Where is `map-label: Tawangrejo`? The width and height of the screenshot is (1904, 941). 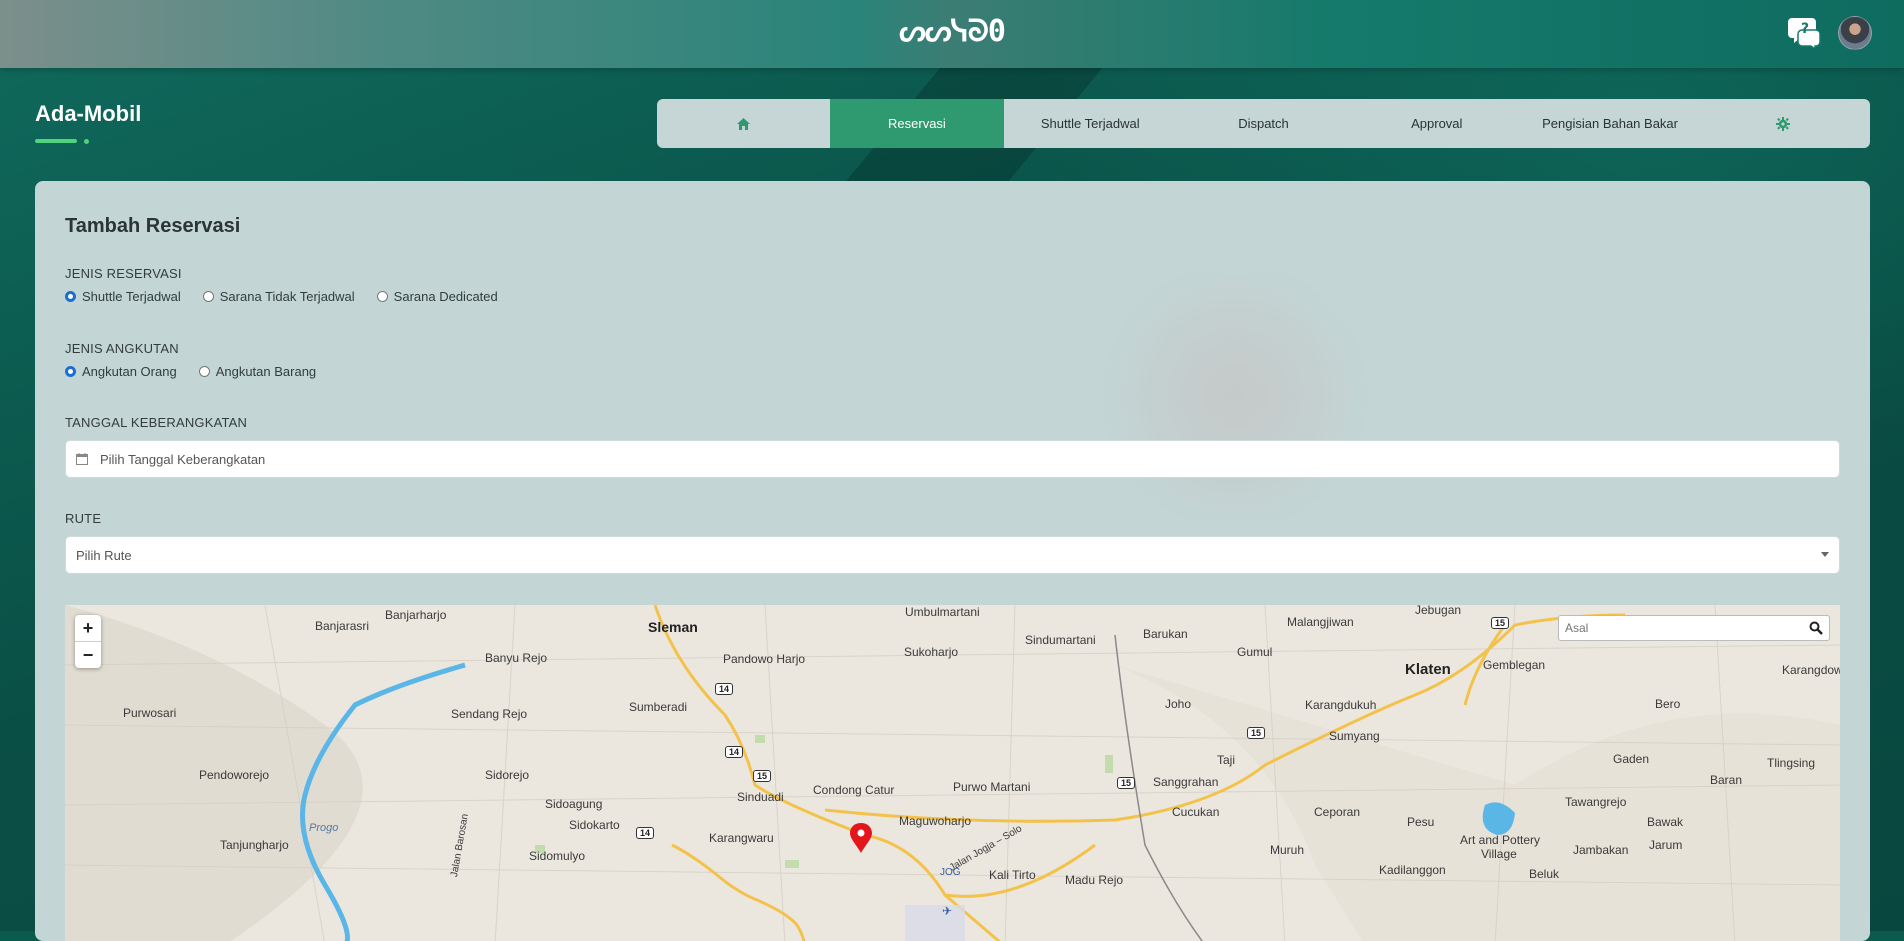
map-label: Tawangrejo is located at coordinates (1596, 802).